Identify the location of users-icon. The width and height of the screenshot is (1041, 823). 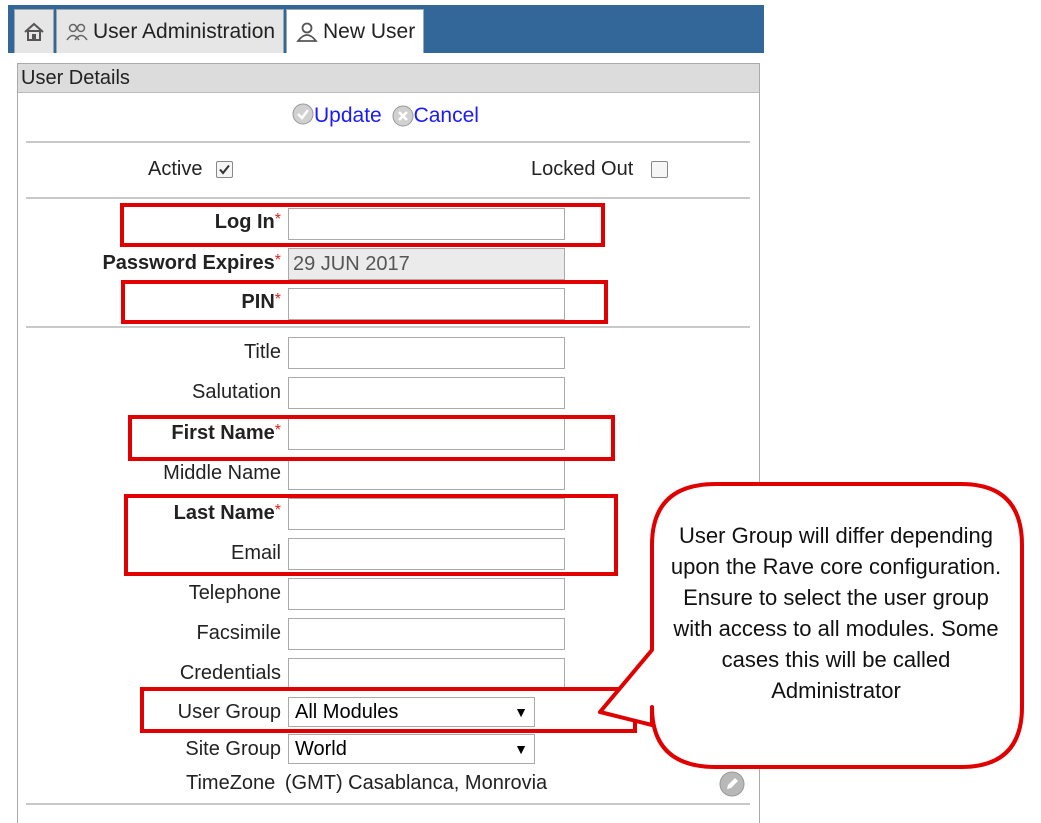
(77, 31).